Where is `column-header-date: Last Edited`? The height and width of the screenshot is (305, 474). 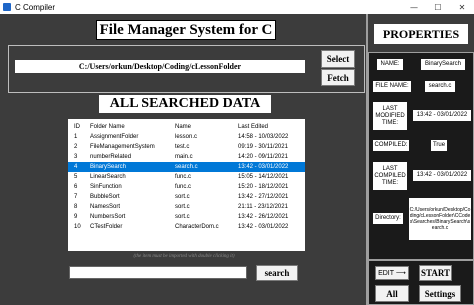 column-header-date: Last Edited is located at coordinates (253, 127).